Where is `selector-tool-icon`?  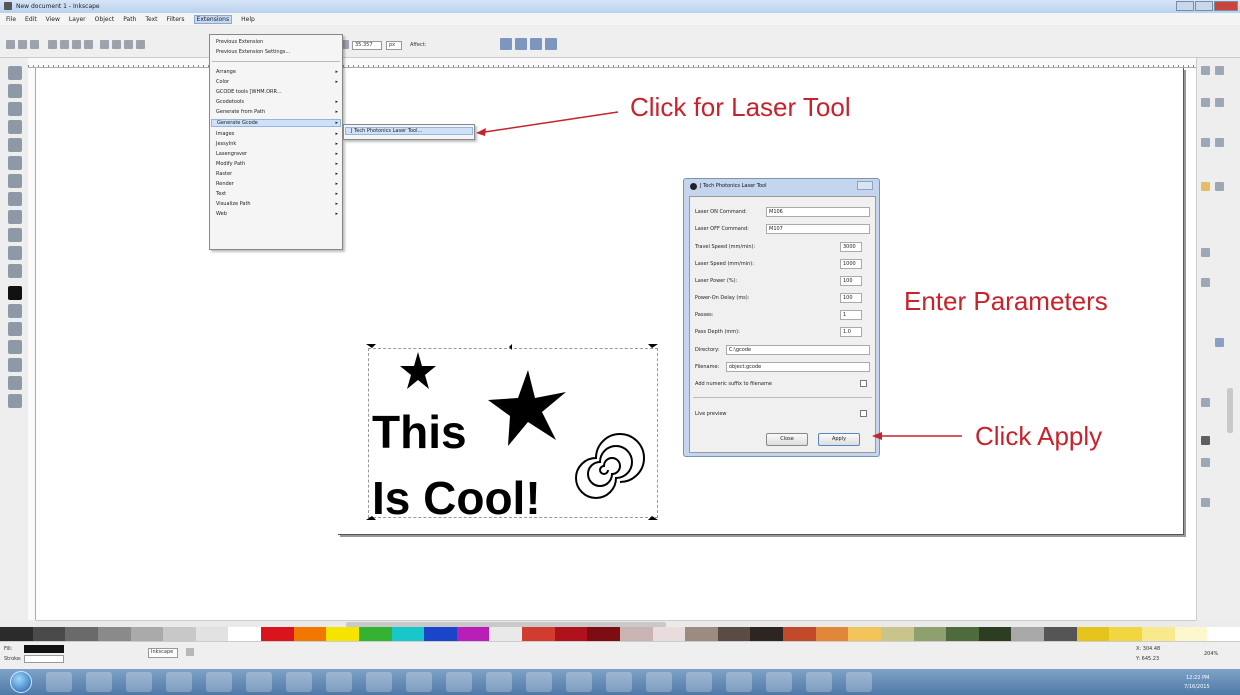
selector-tool-icon is located at coordinates (15, 73).